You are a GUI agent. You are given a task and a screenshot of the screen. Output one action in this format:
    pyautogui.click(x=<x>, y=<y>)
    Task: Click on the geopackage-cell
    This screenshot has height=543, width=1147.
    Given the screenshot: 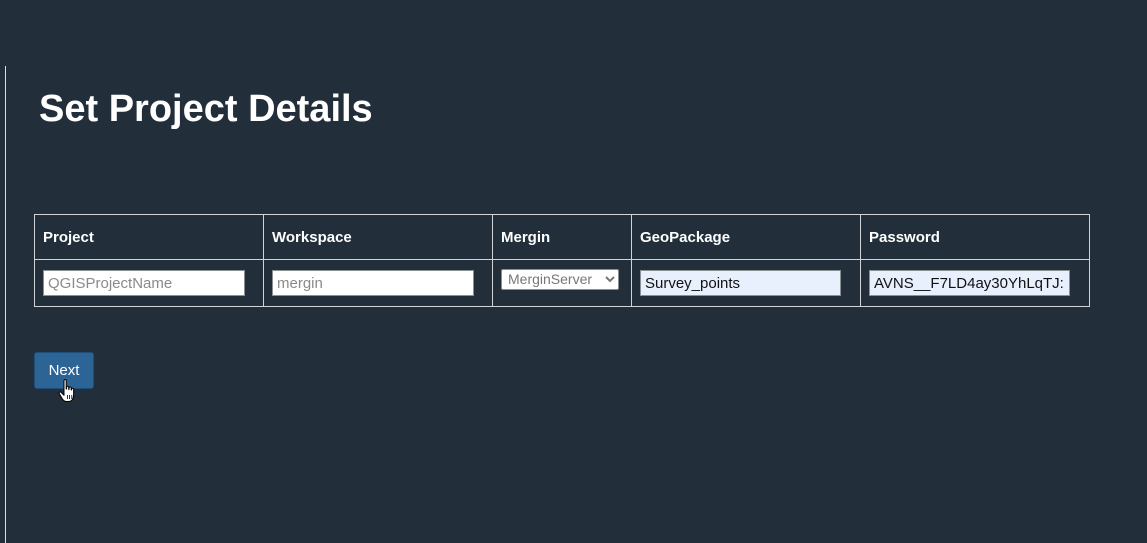 What is the action you would take?
    pyautogui.click(x=746, y=283)
    